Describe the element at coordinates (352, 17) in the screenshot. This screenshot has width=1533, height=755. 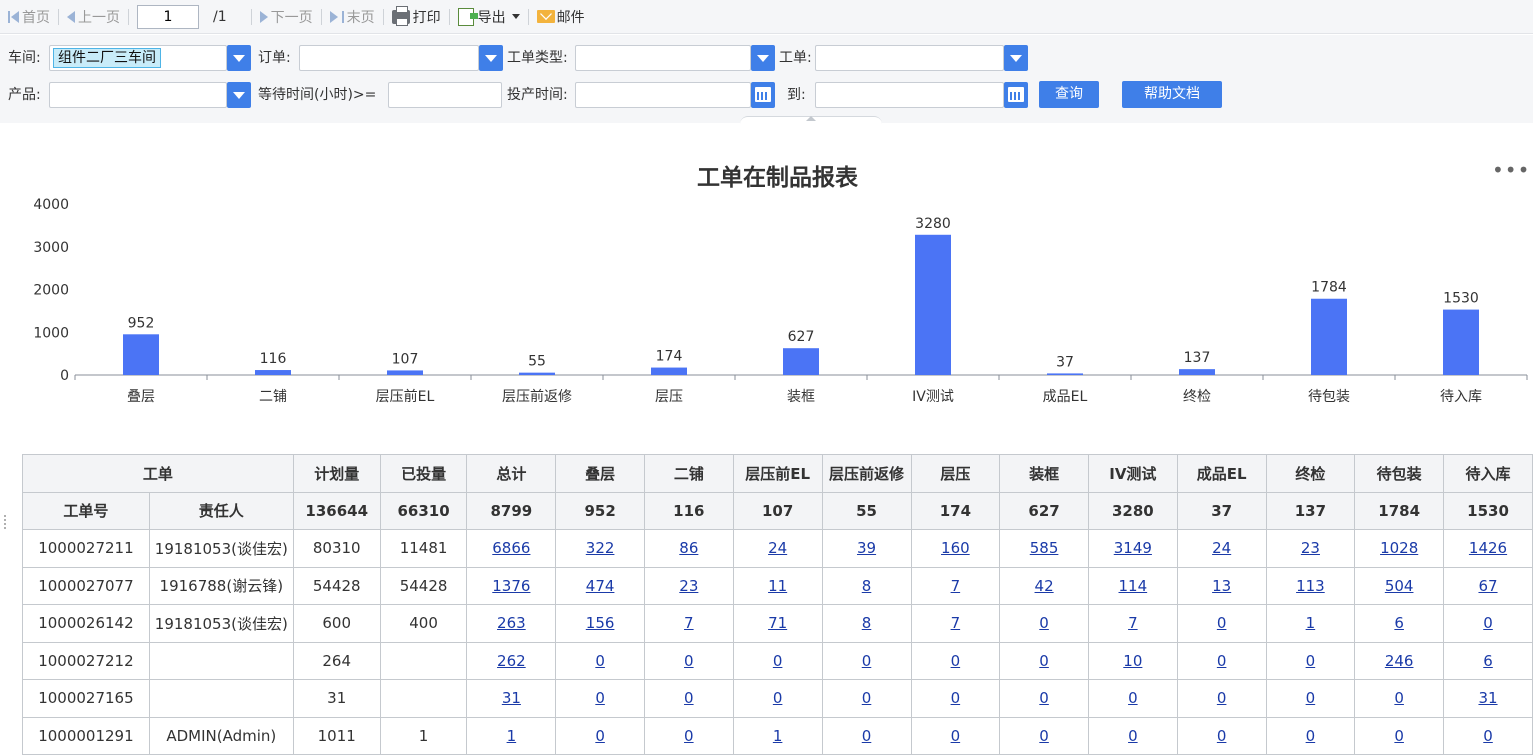
I see `last-page-button: 末页` at that location.